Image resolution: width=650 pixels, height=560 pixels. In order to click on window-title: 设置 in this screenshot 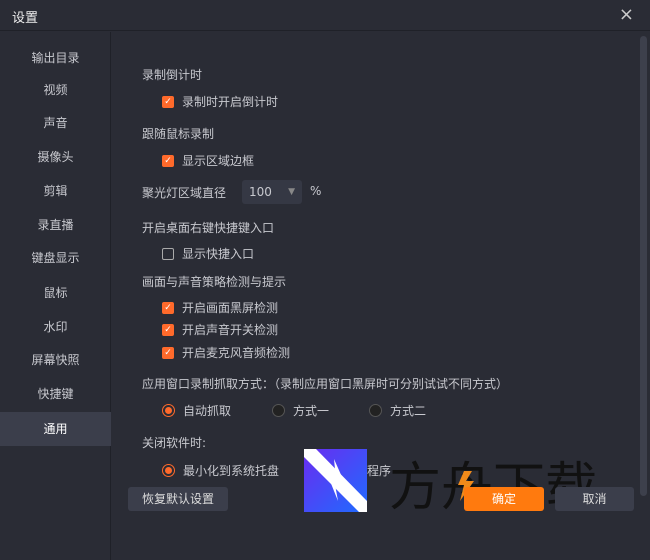, I will do `click(25, 18)`.